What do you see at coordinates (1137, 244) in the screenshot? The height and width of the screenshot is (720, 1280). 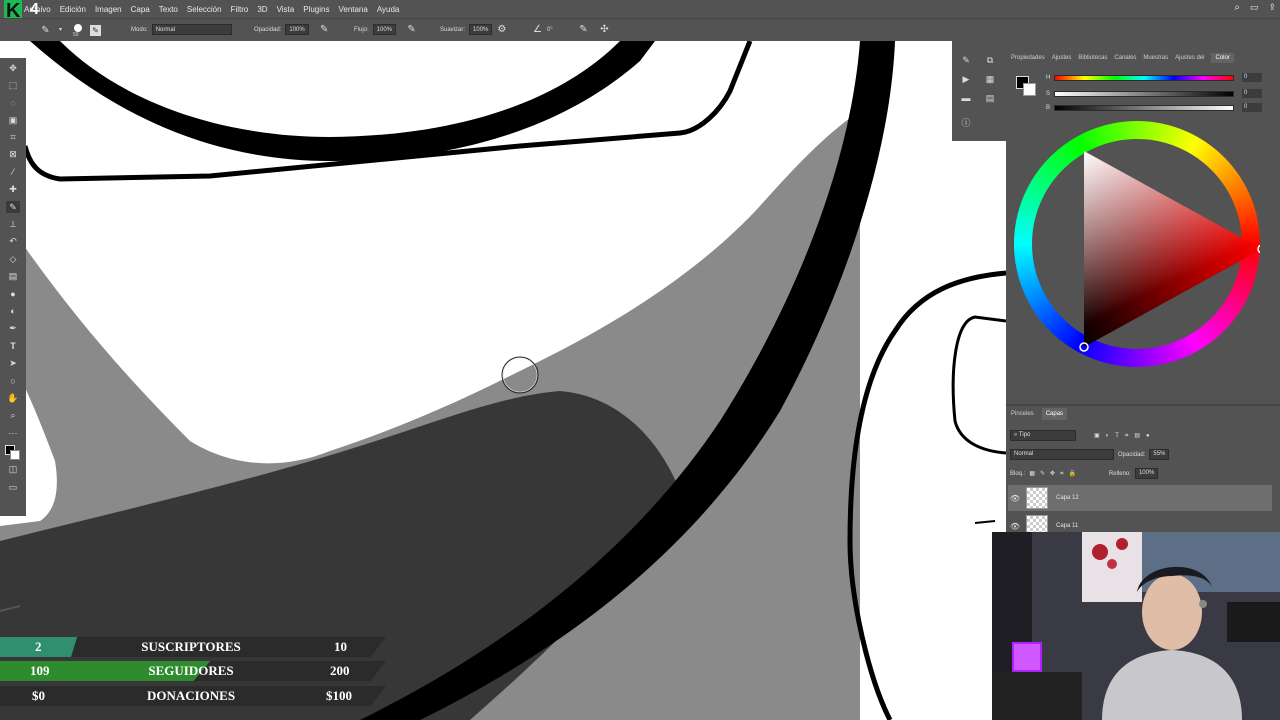 I see `color-triangle` at bounding box center [1137, 244].